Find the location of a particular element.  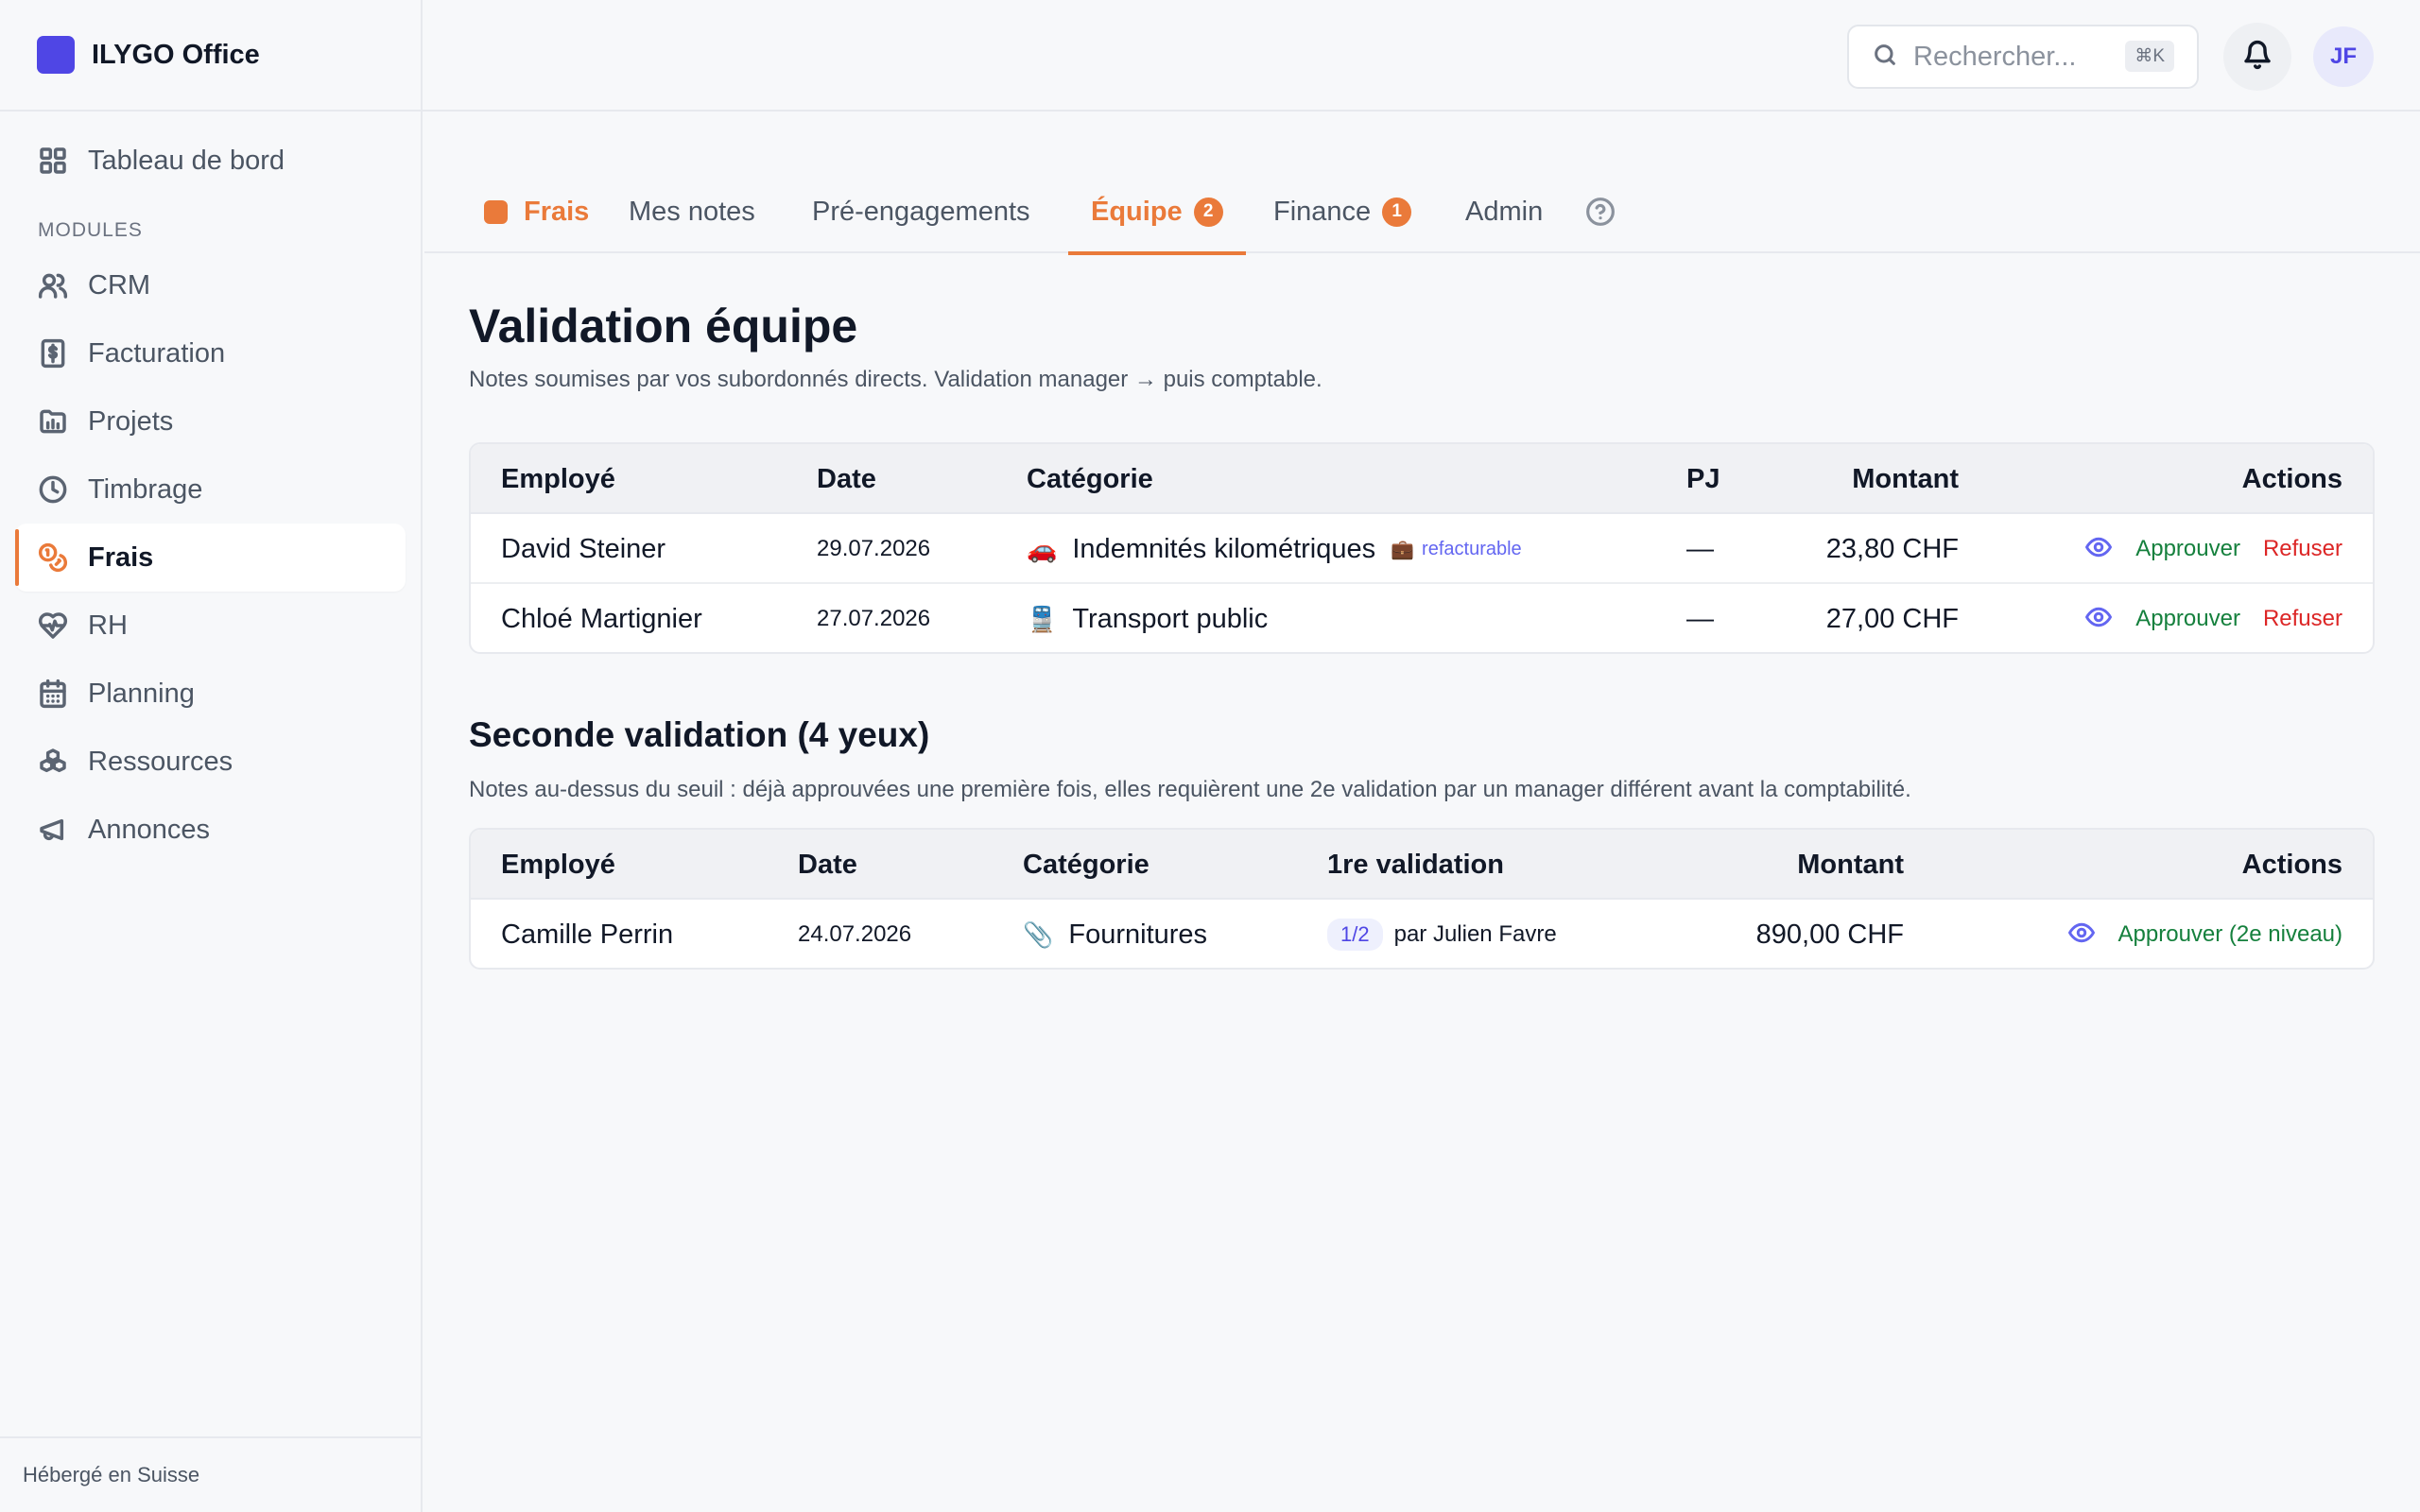

avatar: JF is located at coordinates (2343, 56).